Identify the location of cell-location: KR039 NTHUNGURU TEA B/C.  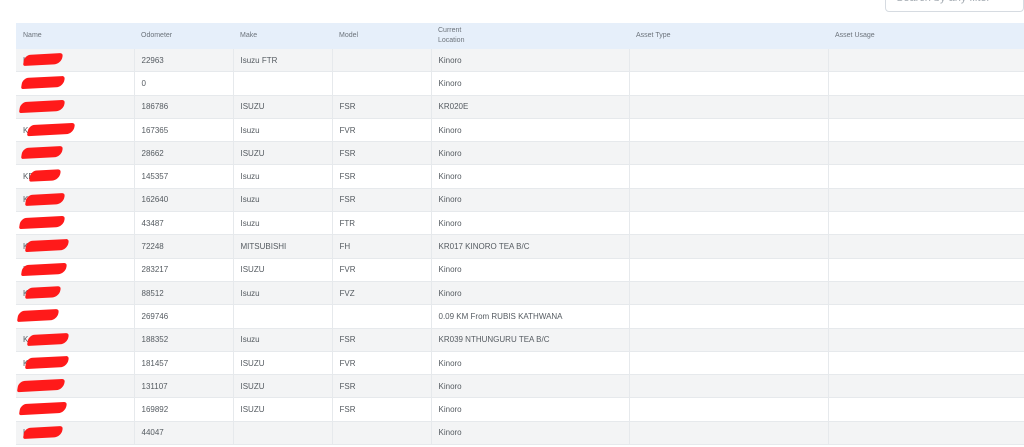
(530, 340).